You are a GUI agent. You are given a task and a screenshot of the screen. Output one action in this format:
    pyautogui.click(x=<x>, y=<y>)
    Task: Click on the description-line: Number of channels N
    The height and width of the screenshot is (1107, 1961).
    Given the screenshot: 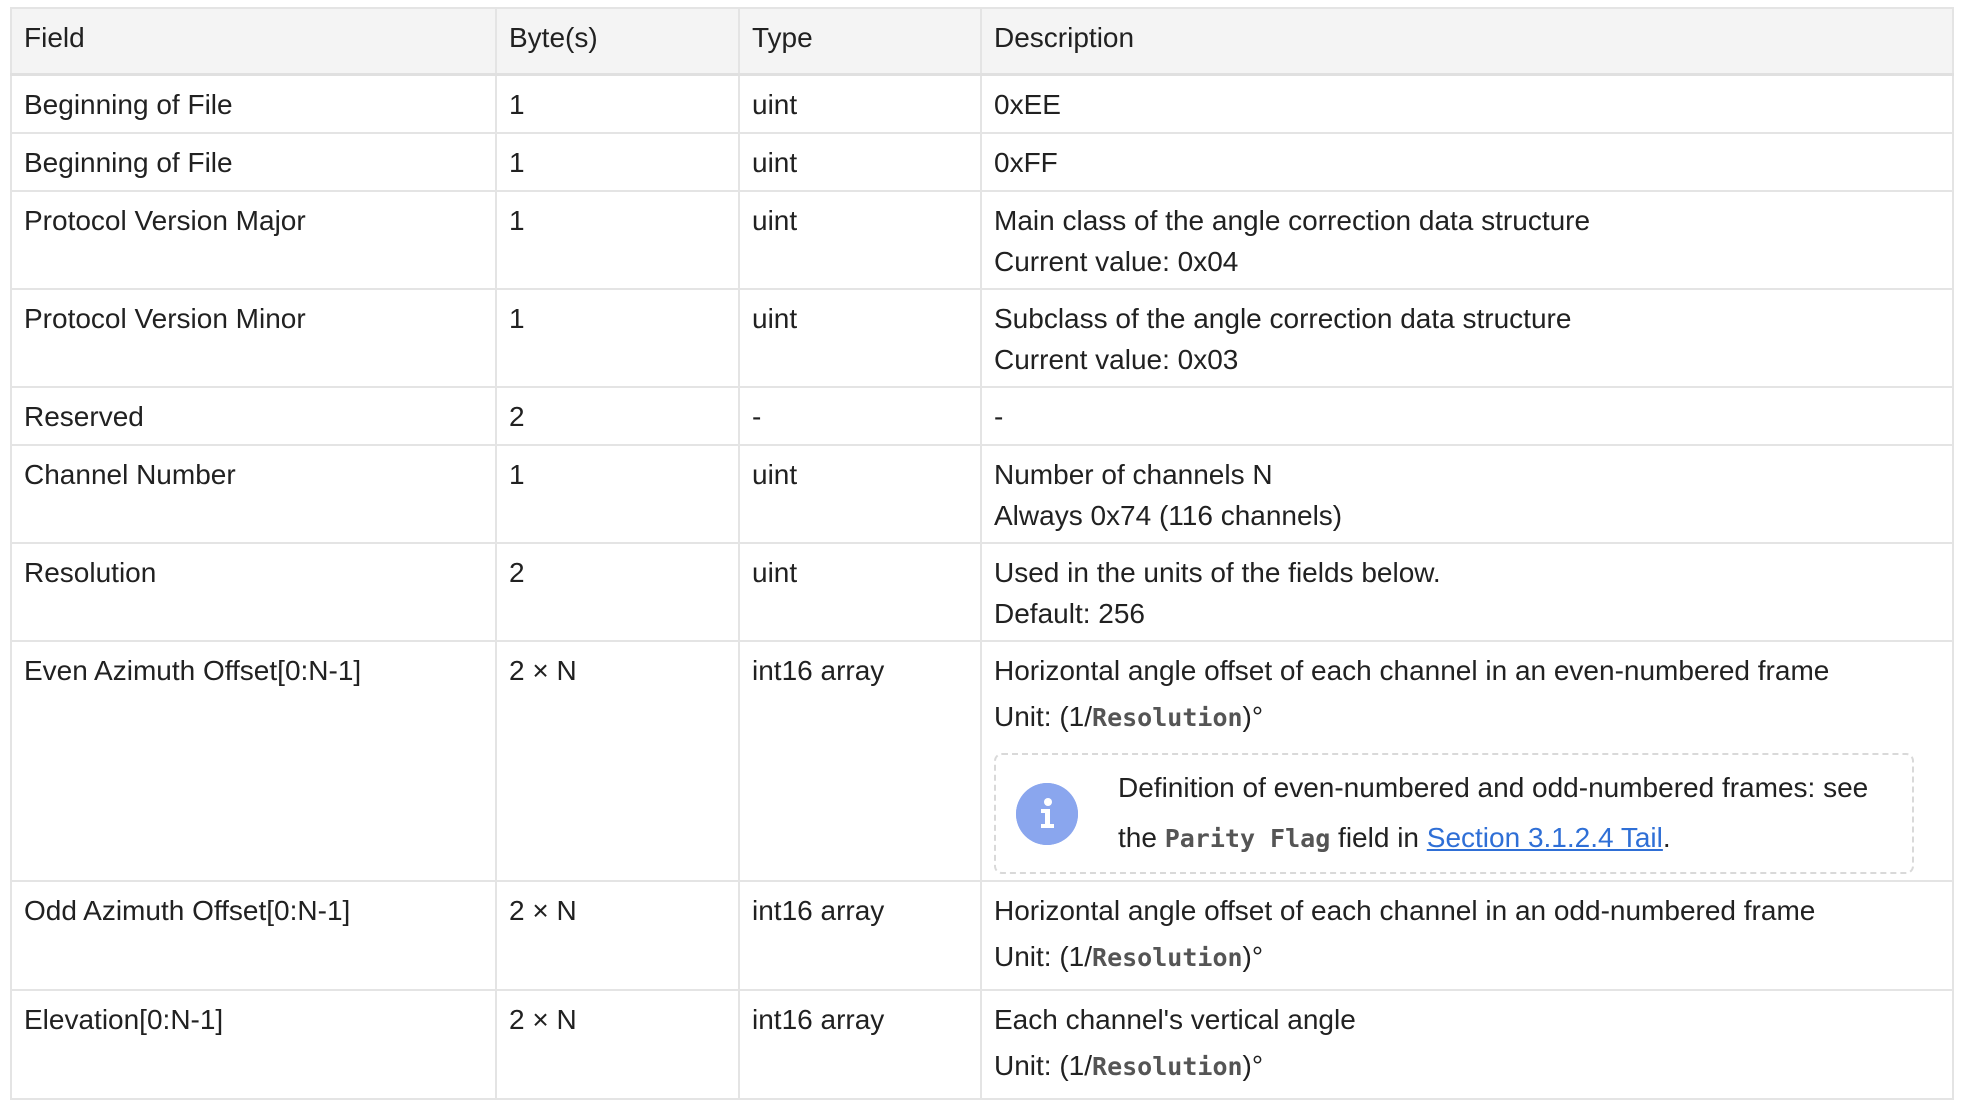 What is the action you would take?
    pyautogui.click(x=1133, y=474)
    